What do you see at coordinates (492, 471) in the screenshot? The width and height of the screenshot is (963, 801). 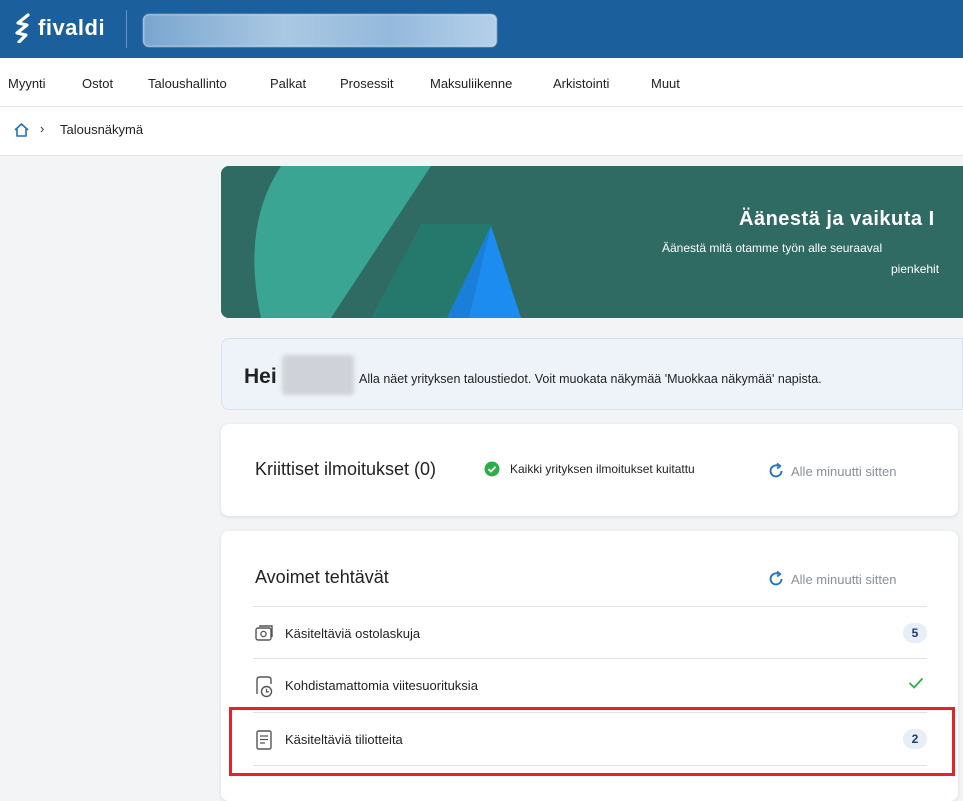 I see `check-circle-icon` at bounding box center [492, 471].